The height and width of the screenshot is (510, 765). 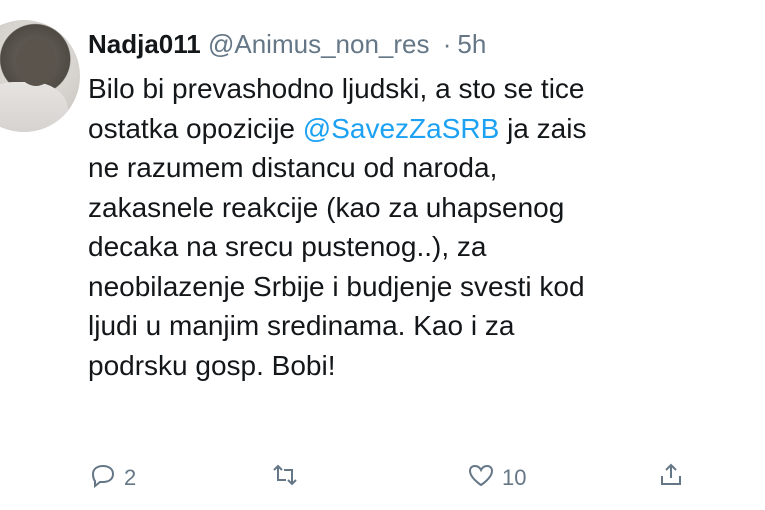 What do you see at coordinates (285, 478) in the screenshot?
I see `retweet-icon` at bounding box center [285, 478].